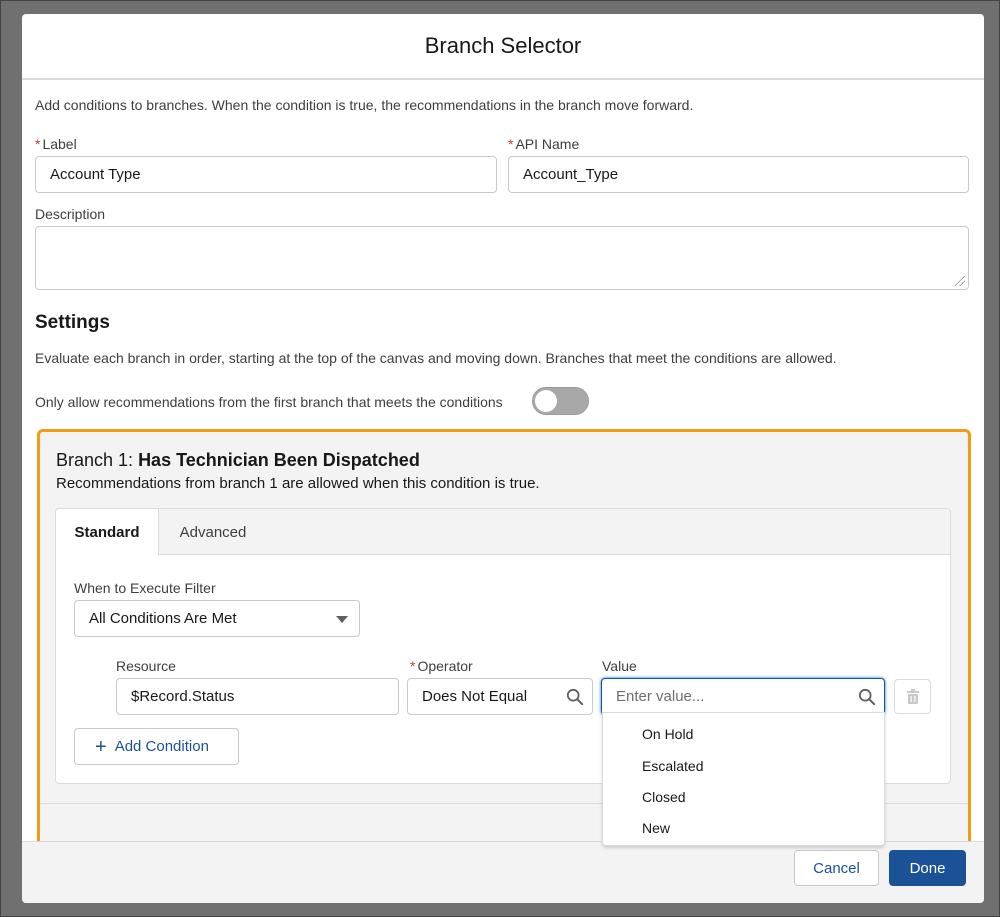  What do you see at coordinates (146, 666) in the screenshot?
I see `resource-label: Resource` at bounding box center [146, 666].